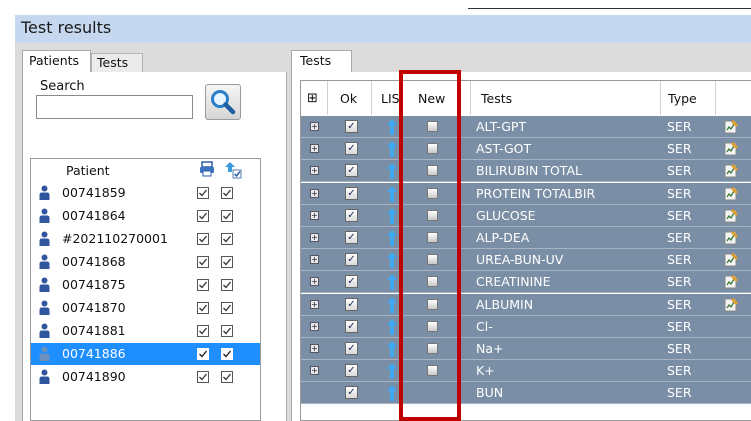 This screenshot has width=751, height=421. Describe the element at coordinates (526, 215) in the screenshot. I see `test-row: + ✓ GLUCOSE SER` at that location.